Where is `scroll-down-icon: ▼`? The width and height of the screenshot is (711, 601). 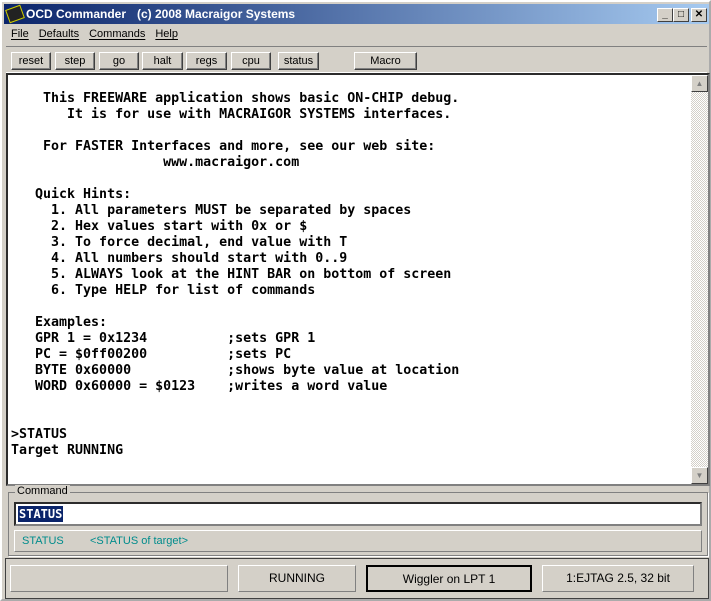
scroll-down-icon: ▼ is located at coordinates (699, 475).